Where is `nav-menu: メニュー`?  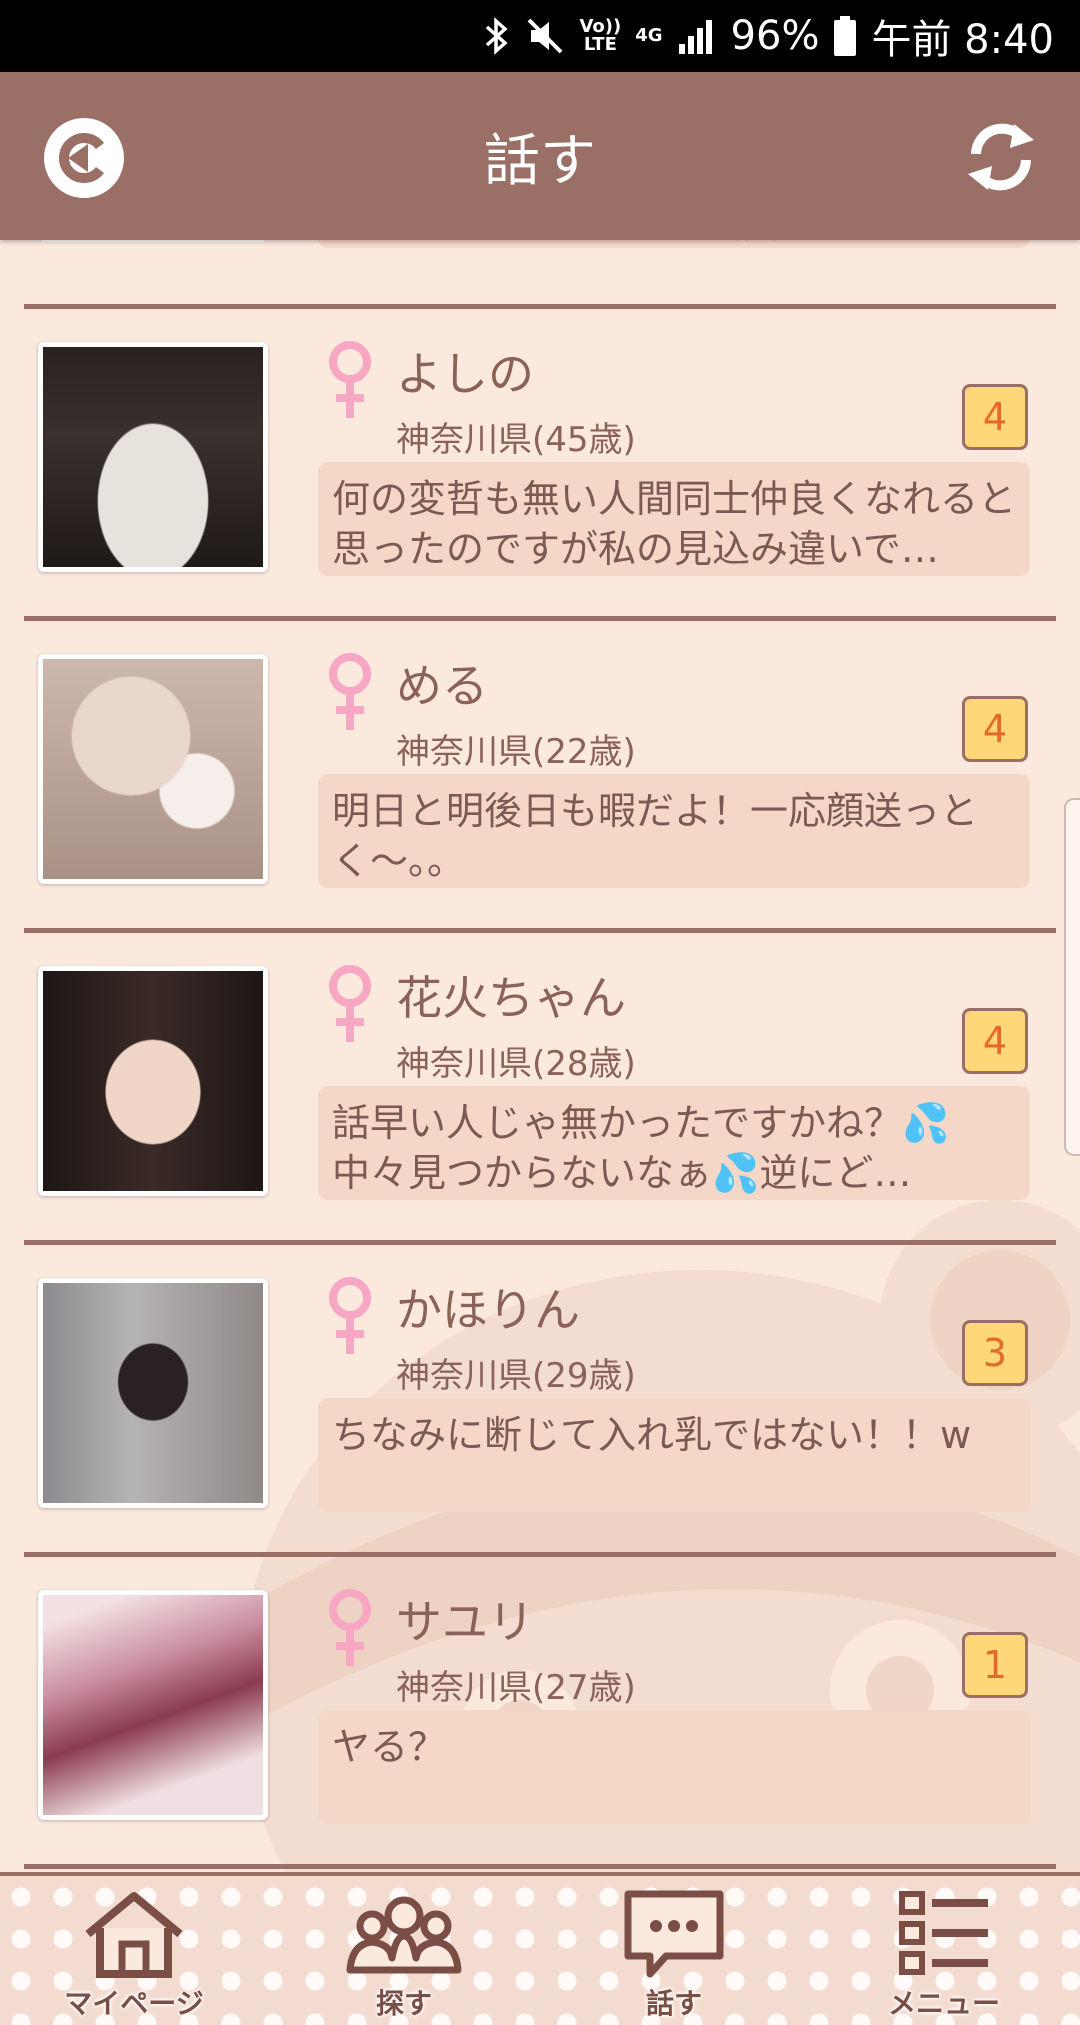 nav-menu: メニュー is located at coordinates (944, 1950).